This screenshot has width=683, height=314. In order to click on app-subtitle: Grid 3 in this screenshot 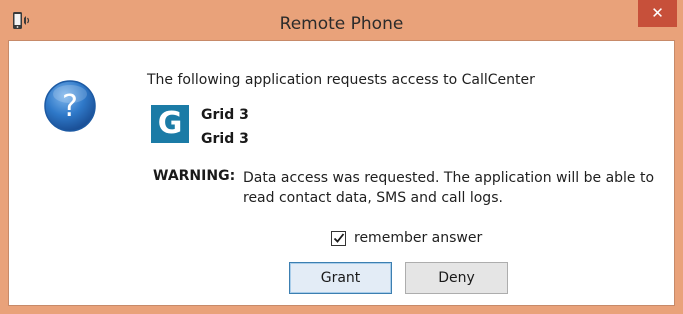, I will do `click(225, 139)`.